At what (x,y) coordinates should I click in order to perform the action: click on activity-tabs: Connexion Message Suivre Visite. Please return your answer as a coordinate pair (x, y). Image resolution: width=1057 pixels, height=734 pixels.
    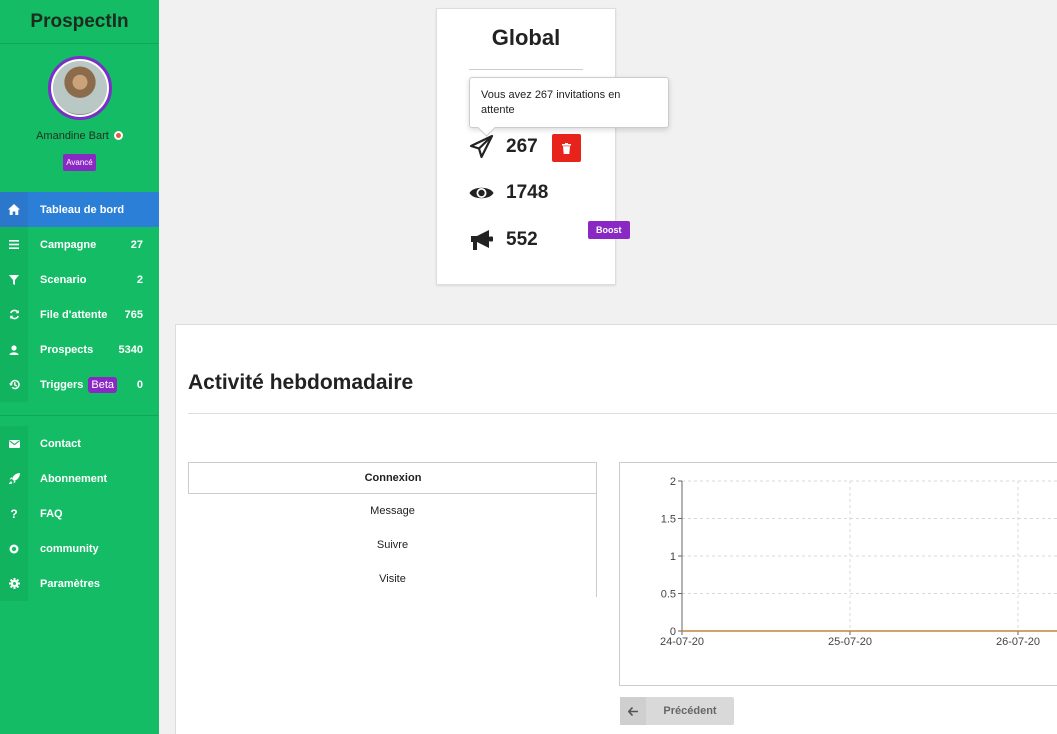
    Looking at the image, I should click on (392, 529).